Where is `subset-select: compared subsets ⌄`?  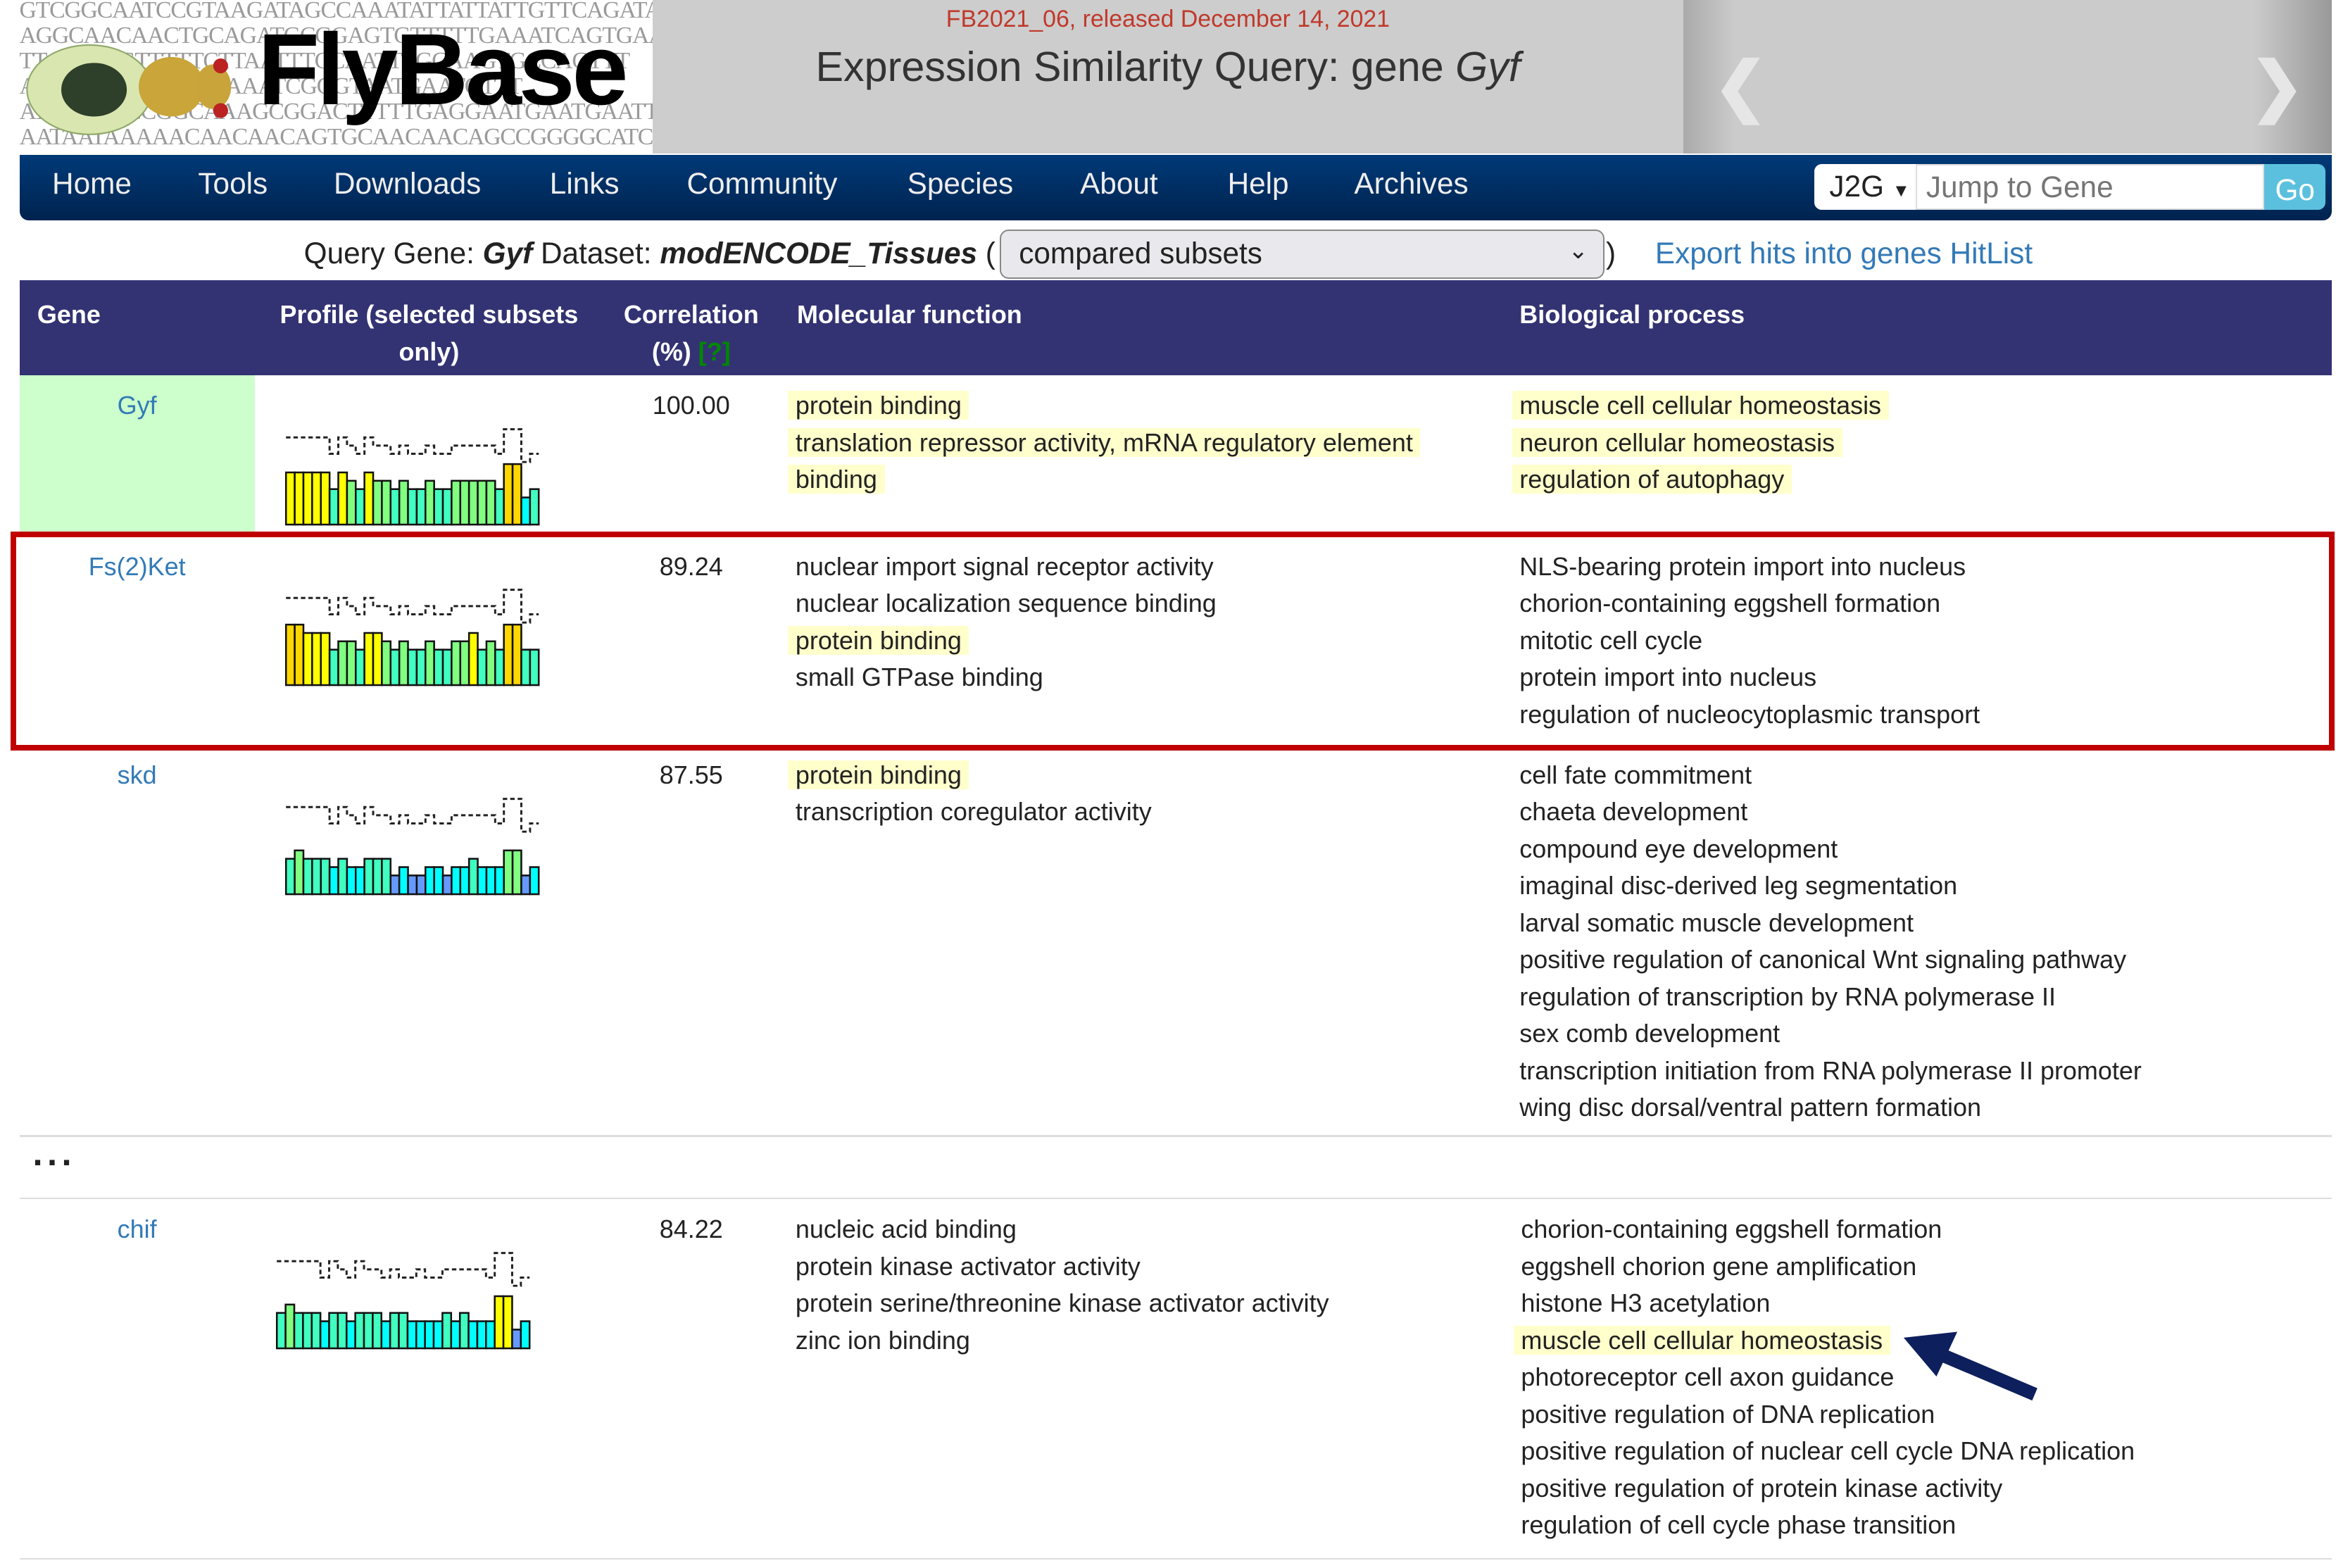
subset-select: compared subsets ⌄ is located at coordinates (1302, 254).